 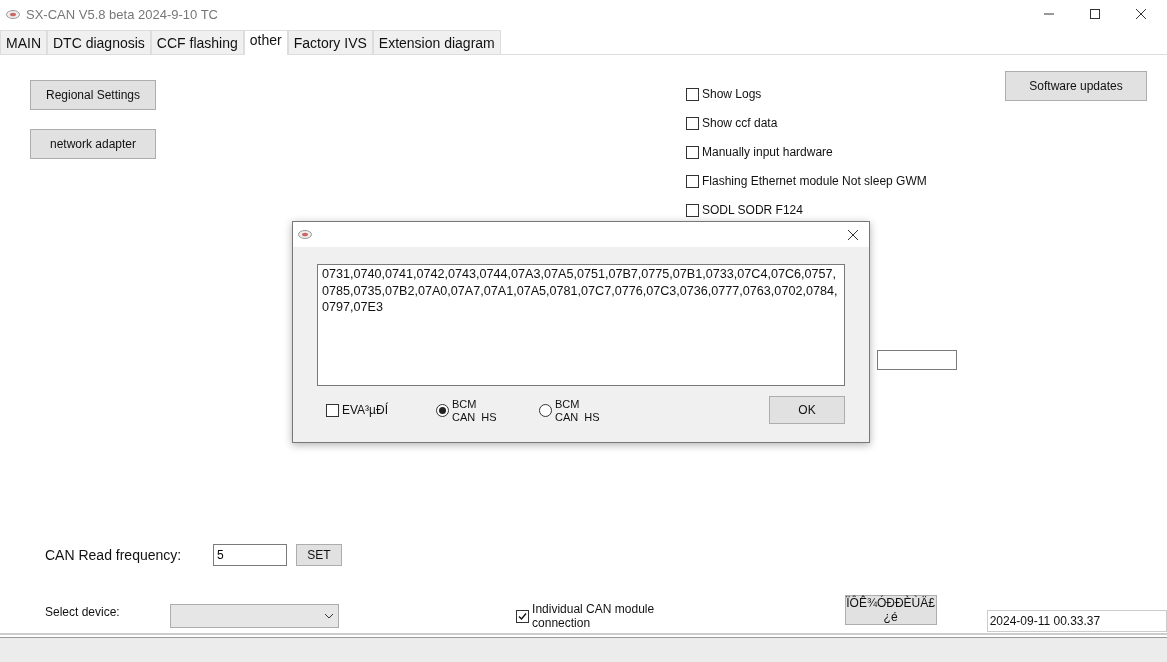 I want to click on software-updates-button: Software updates, so click(x=1076, y=86).